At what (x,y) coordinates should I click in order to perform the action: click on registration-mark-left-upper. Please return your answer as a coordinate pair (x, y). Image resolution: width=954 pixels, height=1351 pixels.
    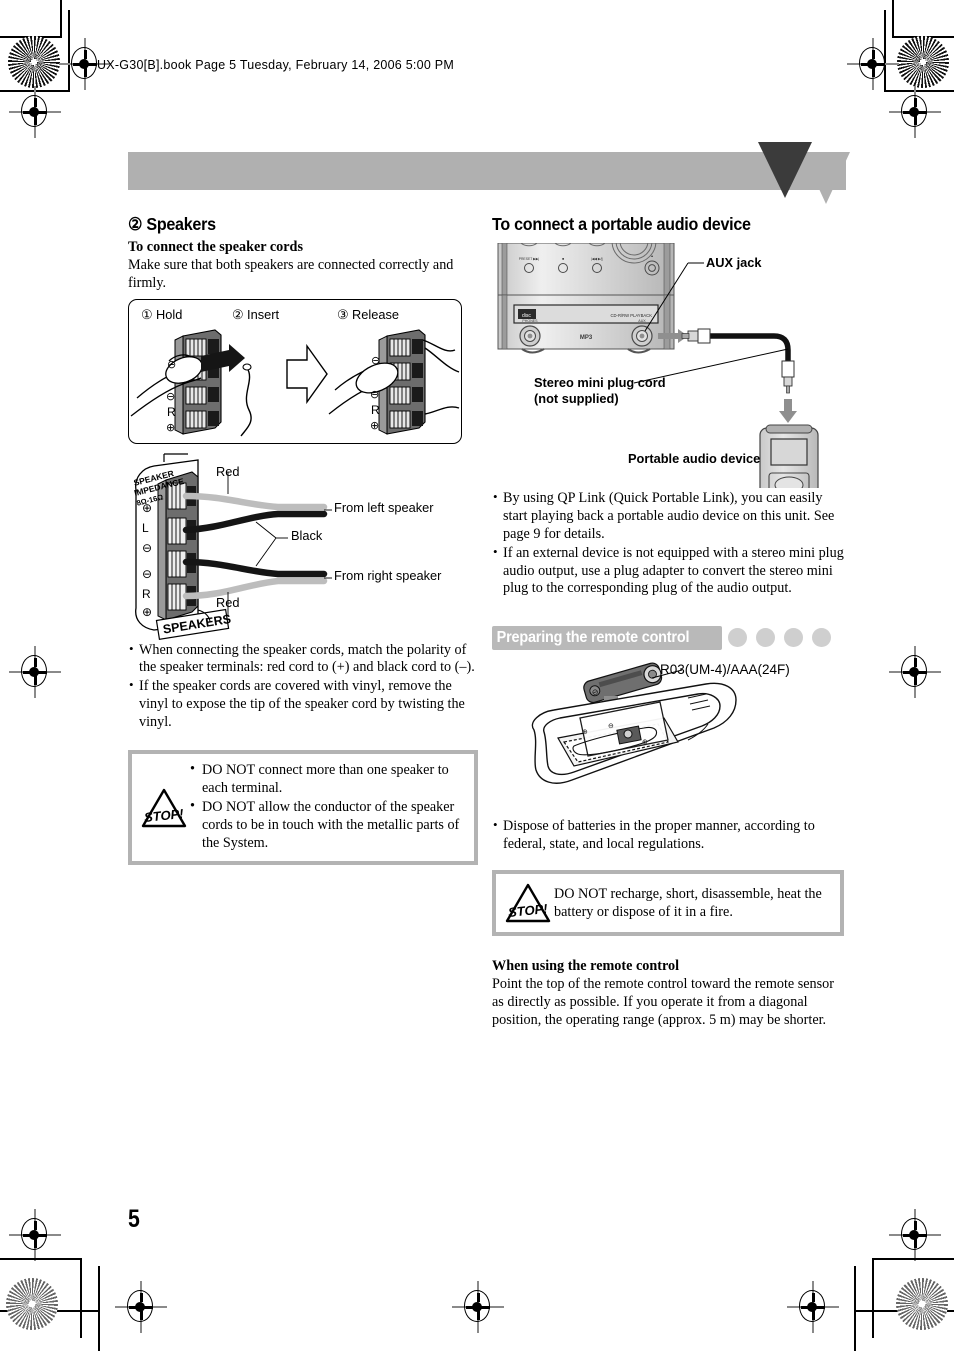
    Looking at the image, I should click on (35, 112).